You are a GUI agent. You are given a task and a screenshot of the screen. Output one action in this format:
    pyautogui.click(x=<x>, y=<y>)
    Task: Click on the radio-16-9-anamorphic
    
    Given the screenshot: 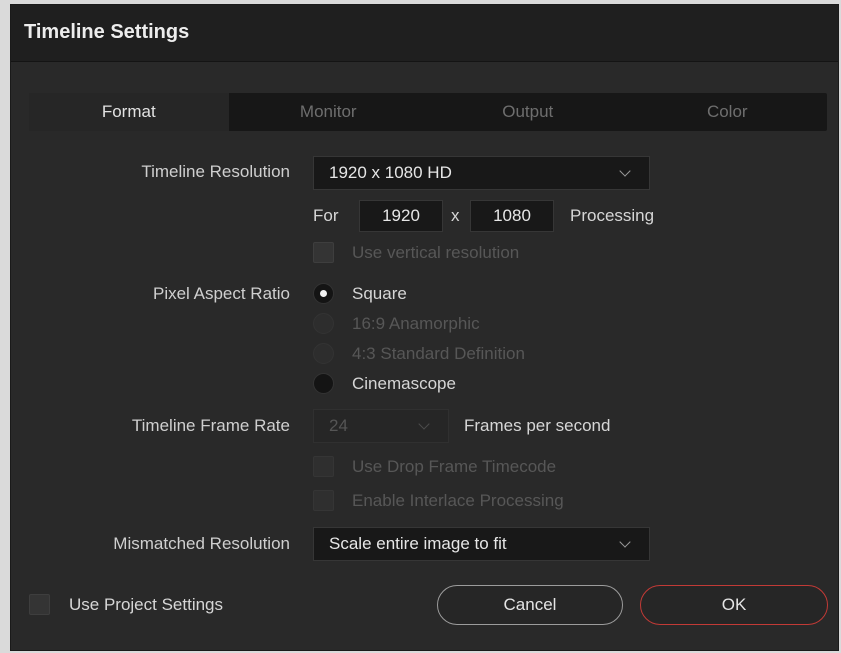 What is the action you would take?
    pyautogui.click(x=323, y=323)
    